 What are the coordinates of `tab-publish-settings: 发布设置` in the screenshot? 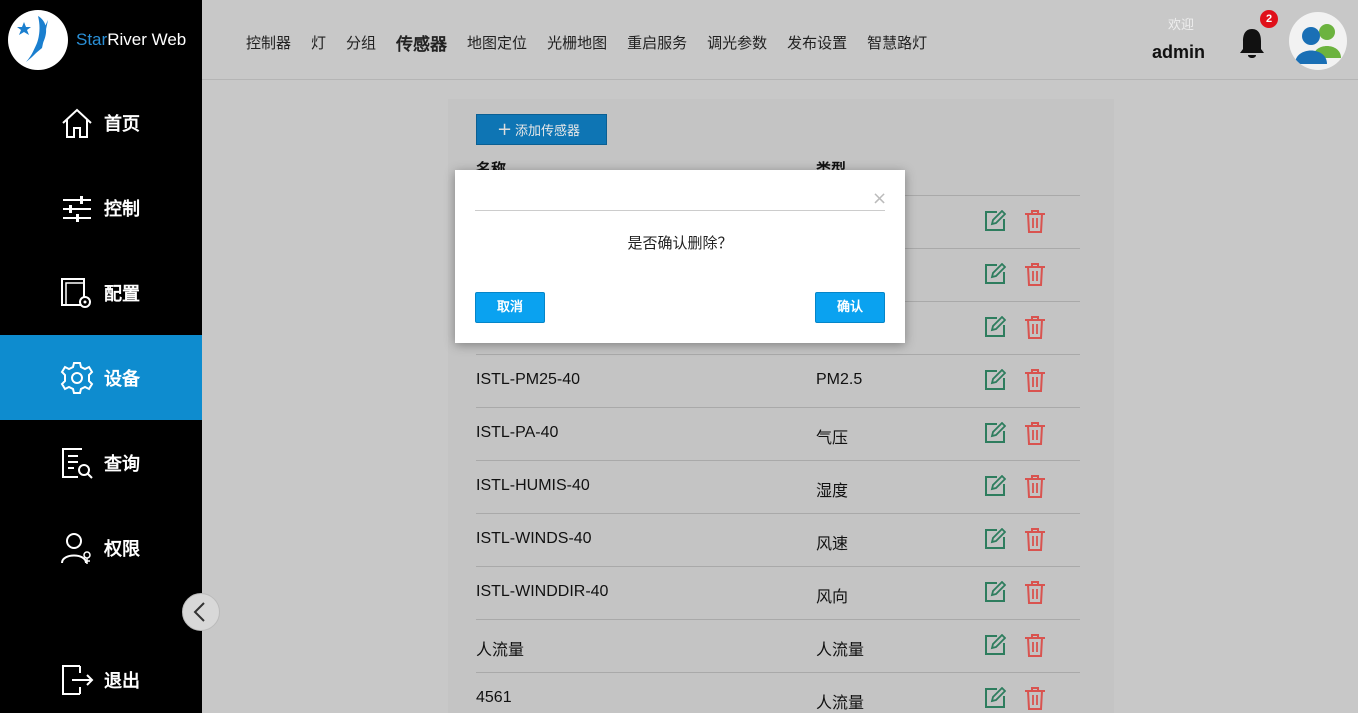 It's located at (817, 43).